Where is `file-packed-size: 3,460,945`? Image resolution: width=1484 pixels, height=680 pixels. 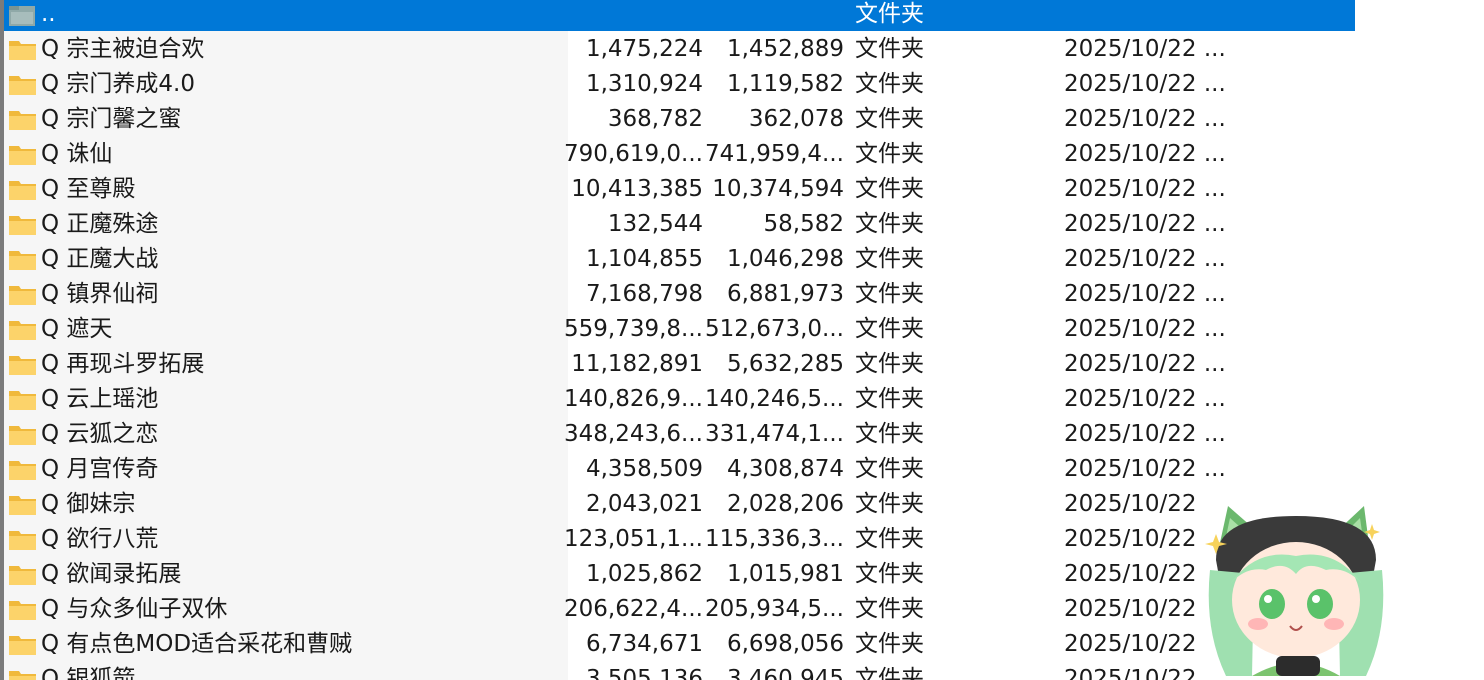
file-packed-size: 3,460,945 is located at coordinates (785, 673).